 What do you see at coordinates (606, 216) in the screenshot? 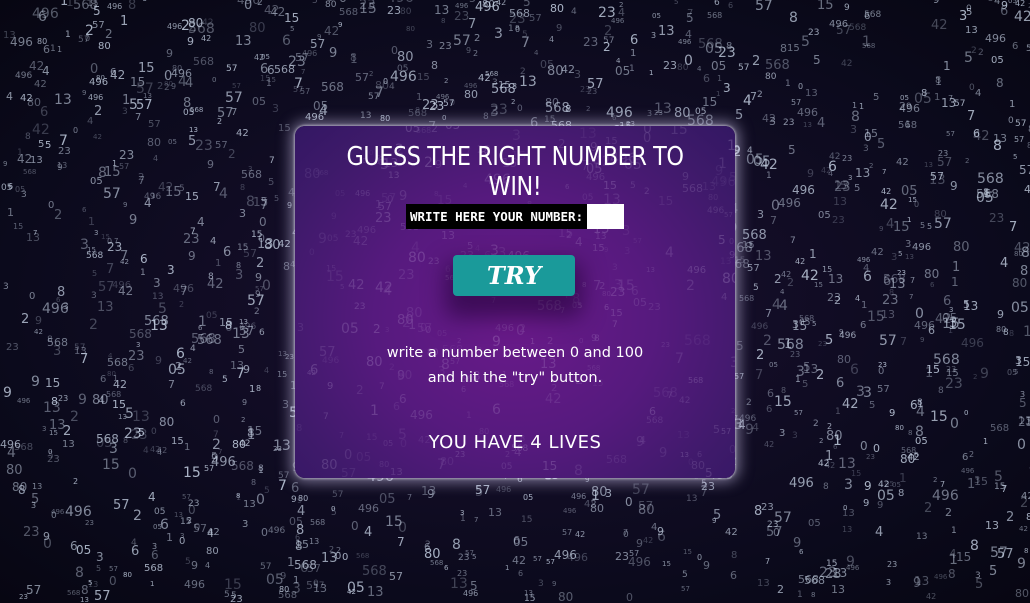
I see `number-input` at bounding box center [606, 216].